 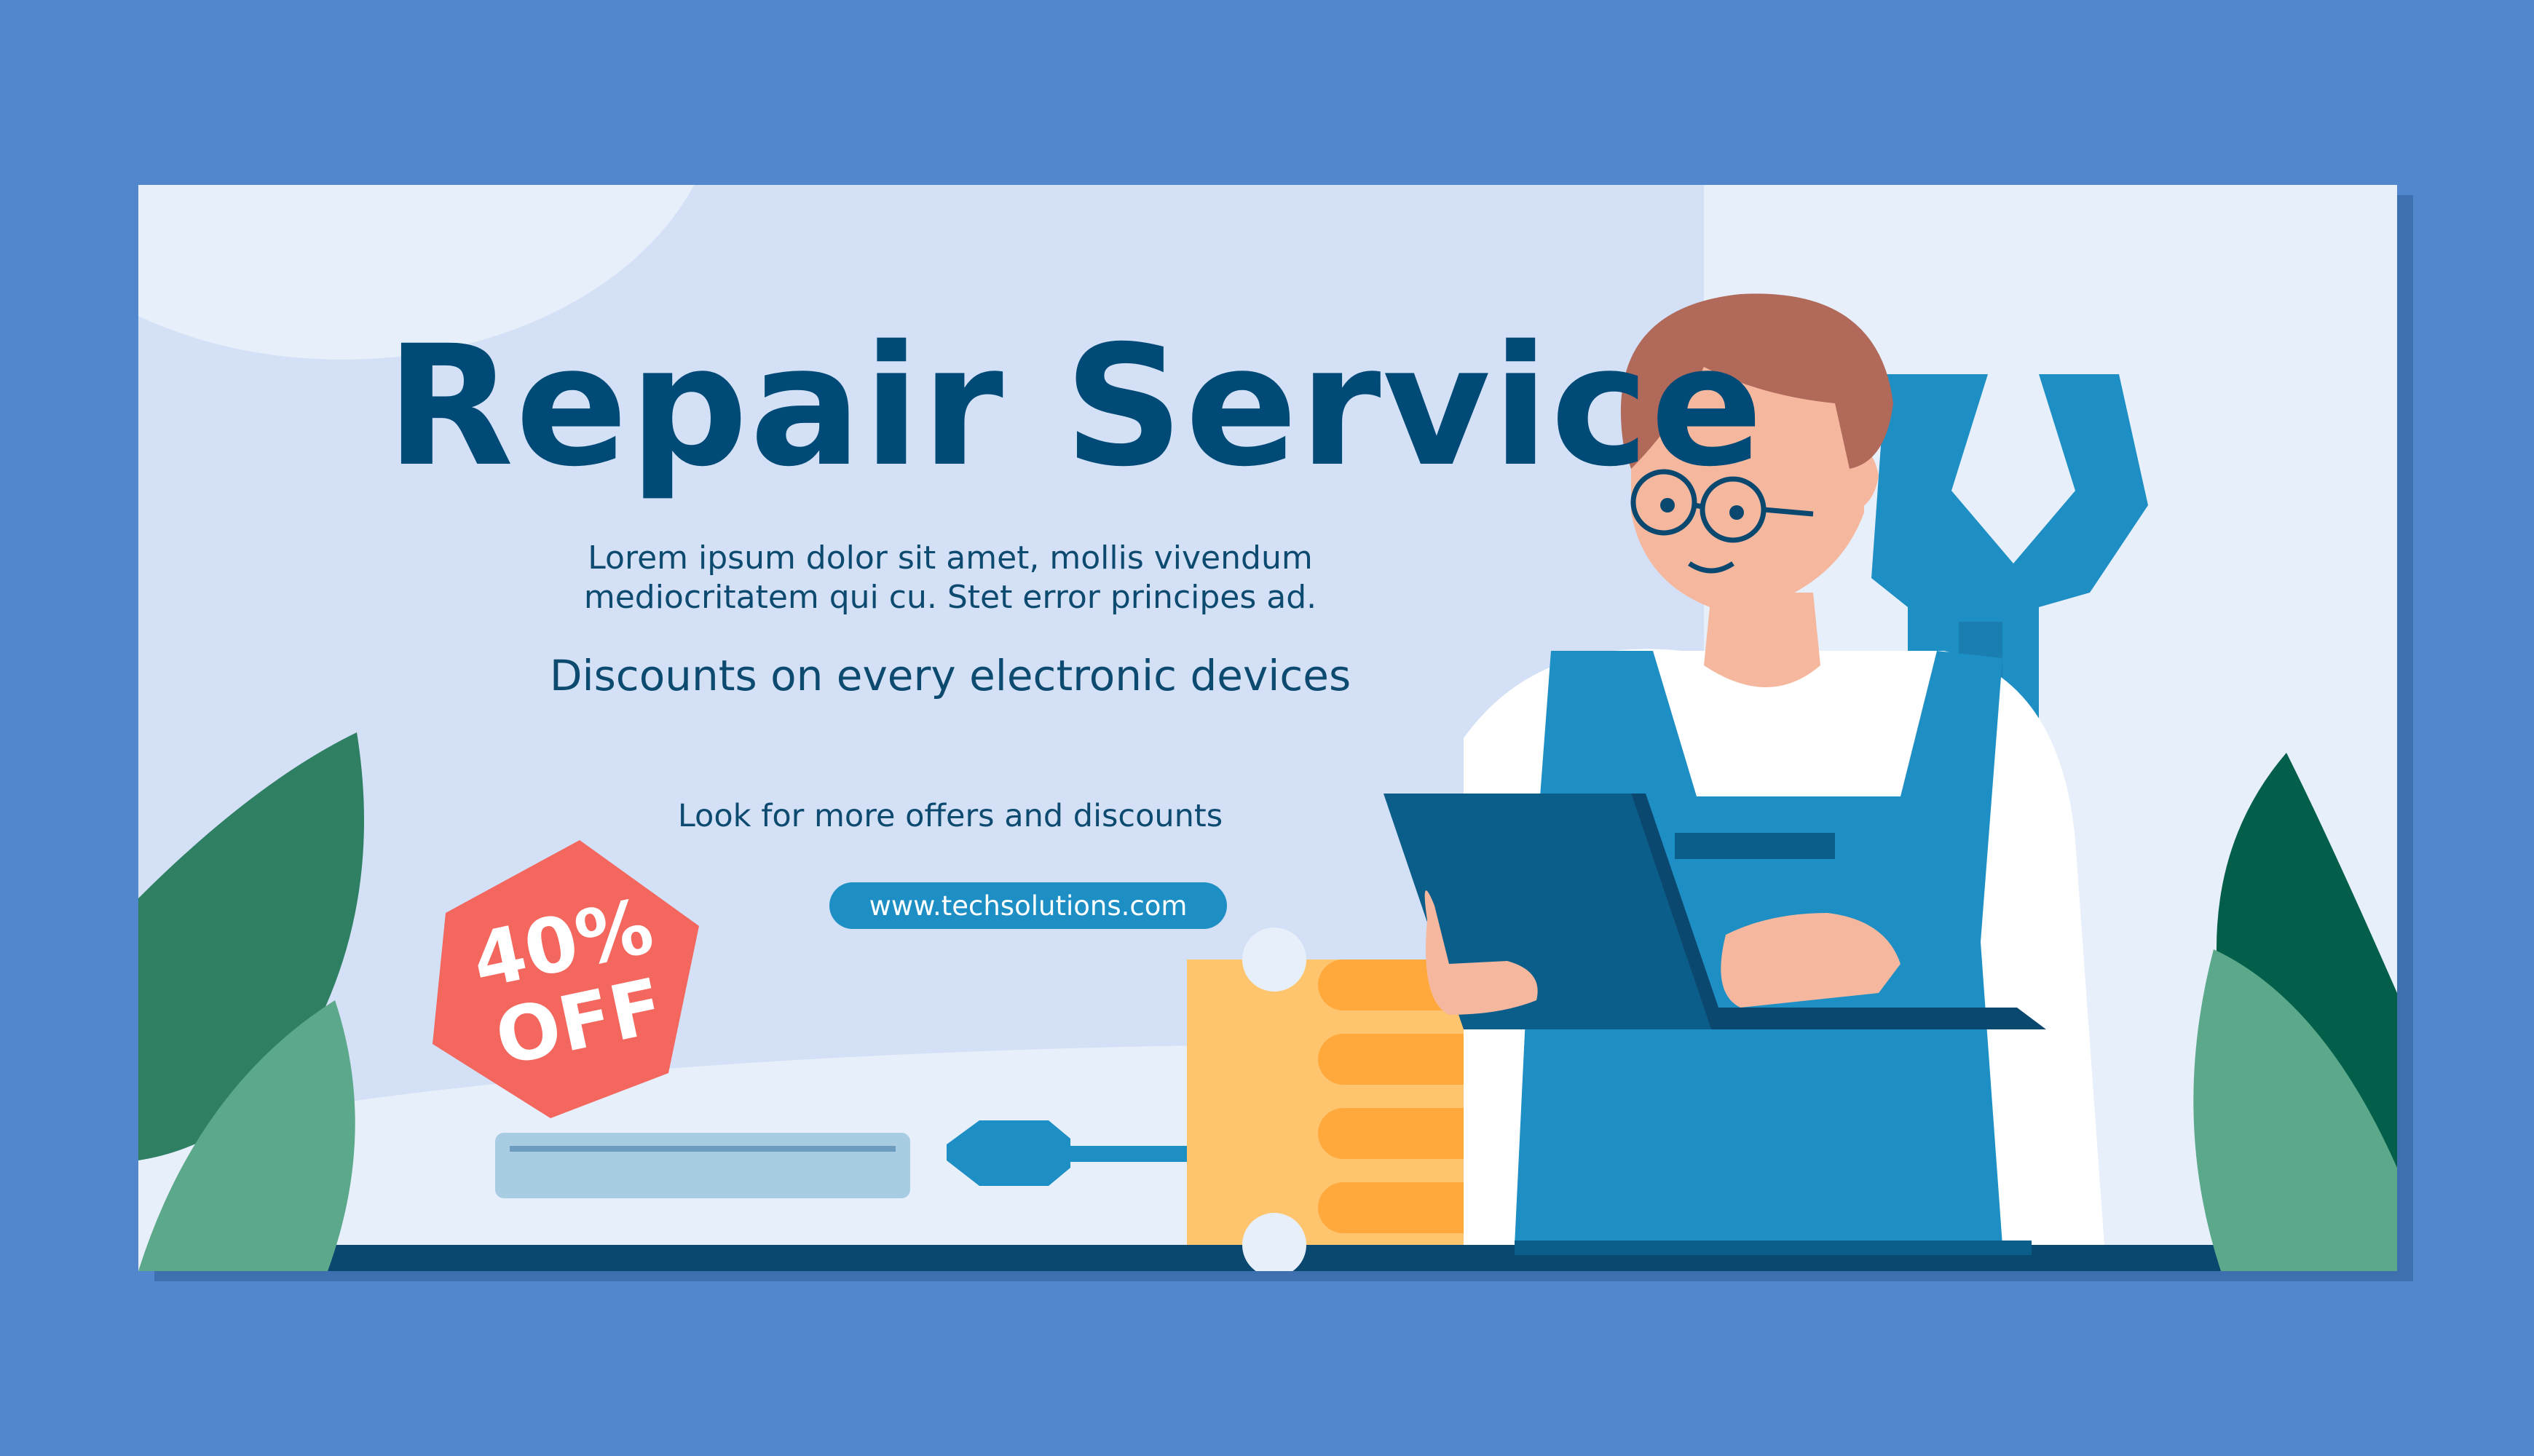 I want to click on offers-text: Look for more offers and discounts, so click(x=950, y=816).